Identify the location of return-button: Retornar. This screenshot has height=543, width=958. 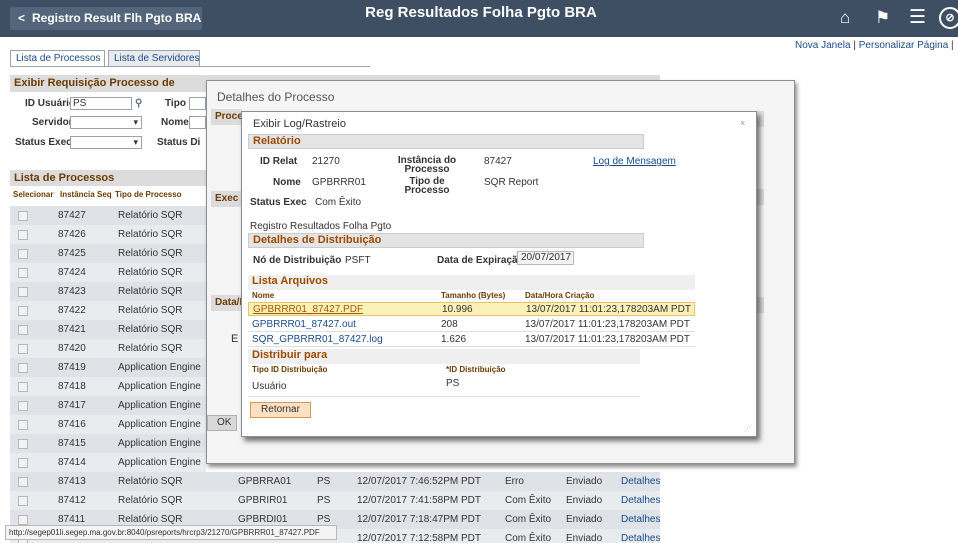
(280, 410).